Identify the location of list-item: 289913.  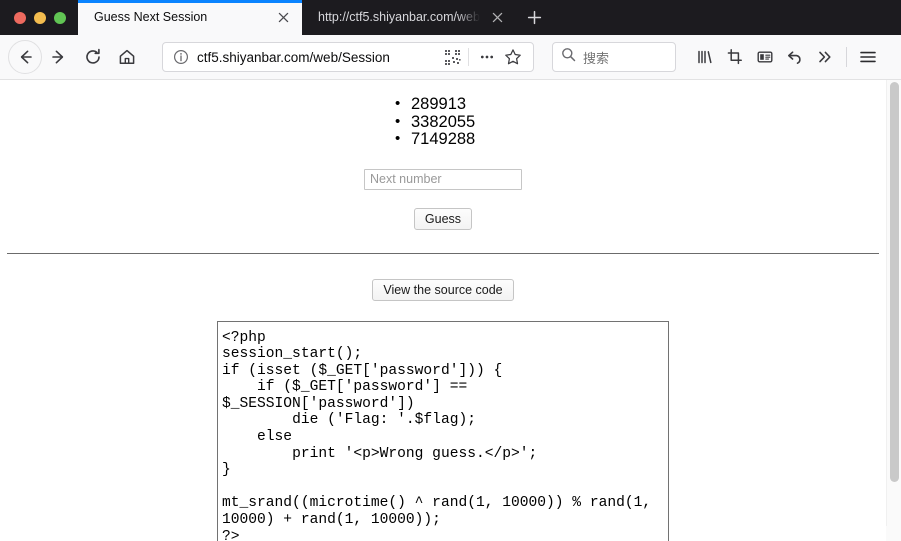
(443, 104).